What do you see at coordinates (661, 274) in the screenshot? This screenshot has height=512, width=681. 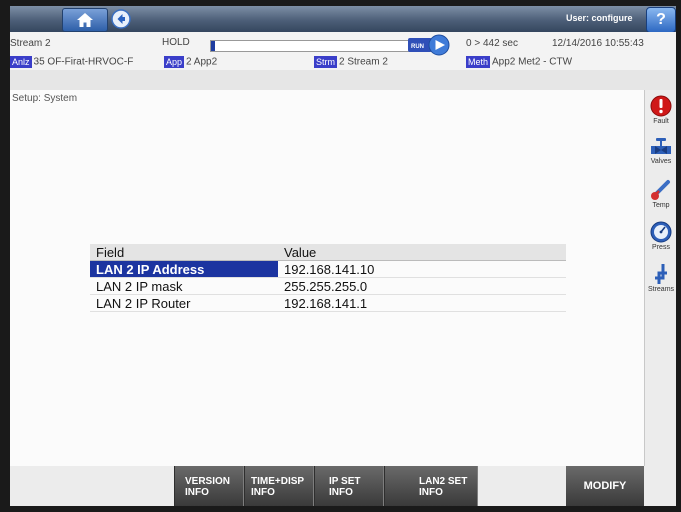 I see `streams-pipe-icon` at bounding box center [661, 274].